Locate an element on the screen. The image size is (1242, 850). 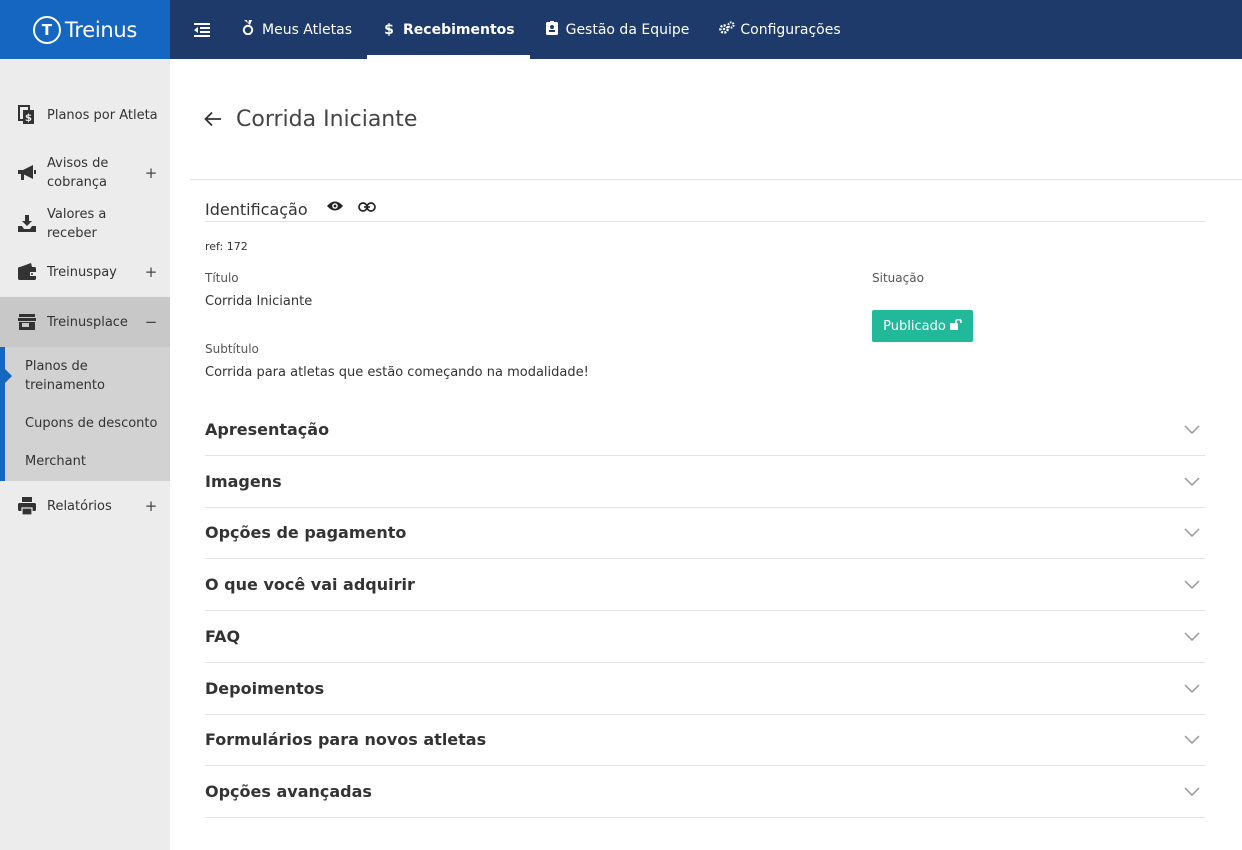
wallet-icon is located at coordinates (27, 272).